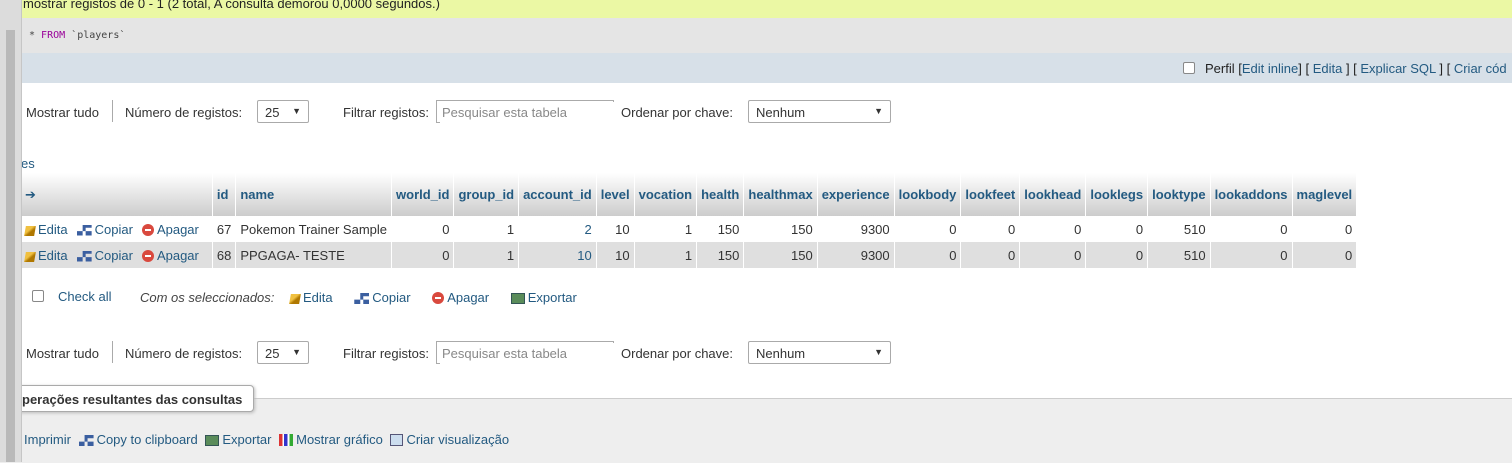 The width and height of the screenshot is (1512, 463). Describe the element at coordinates (272, 112) in the screenshot. I see `rows-count-value: 25` at that location.